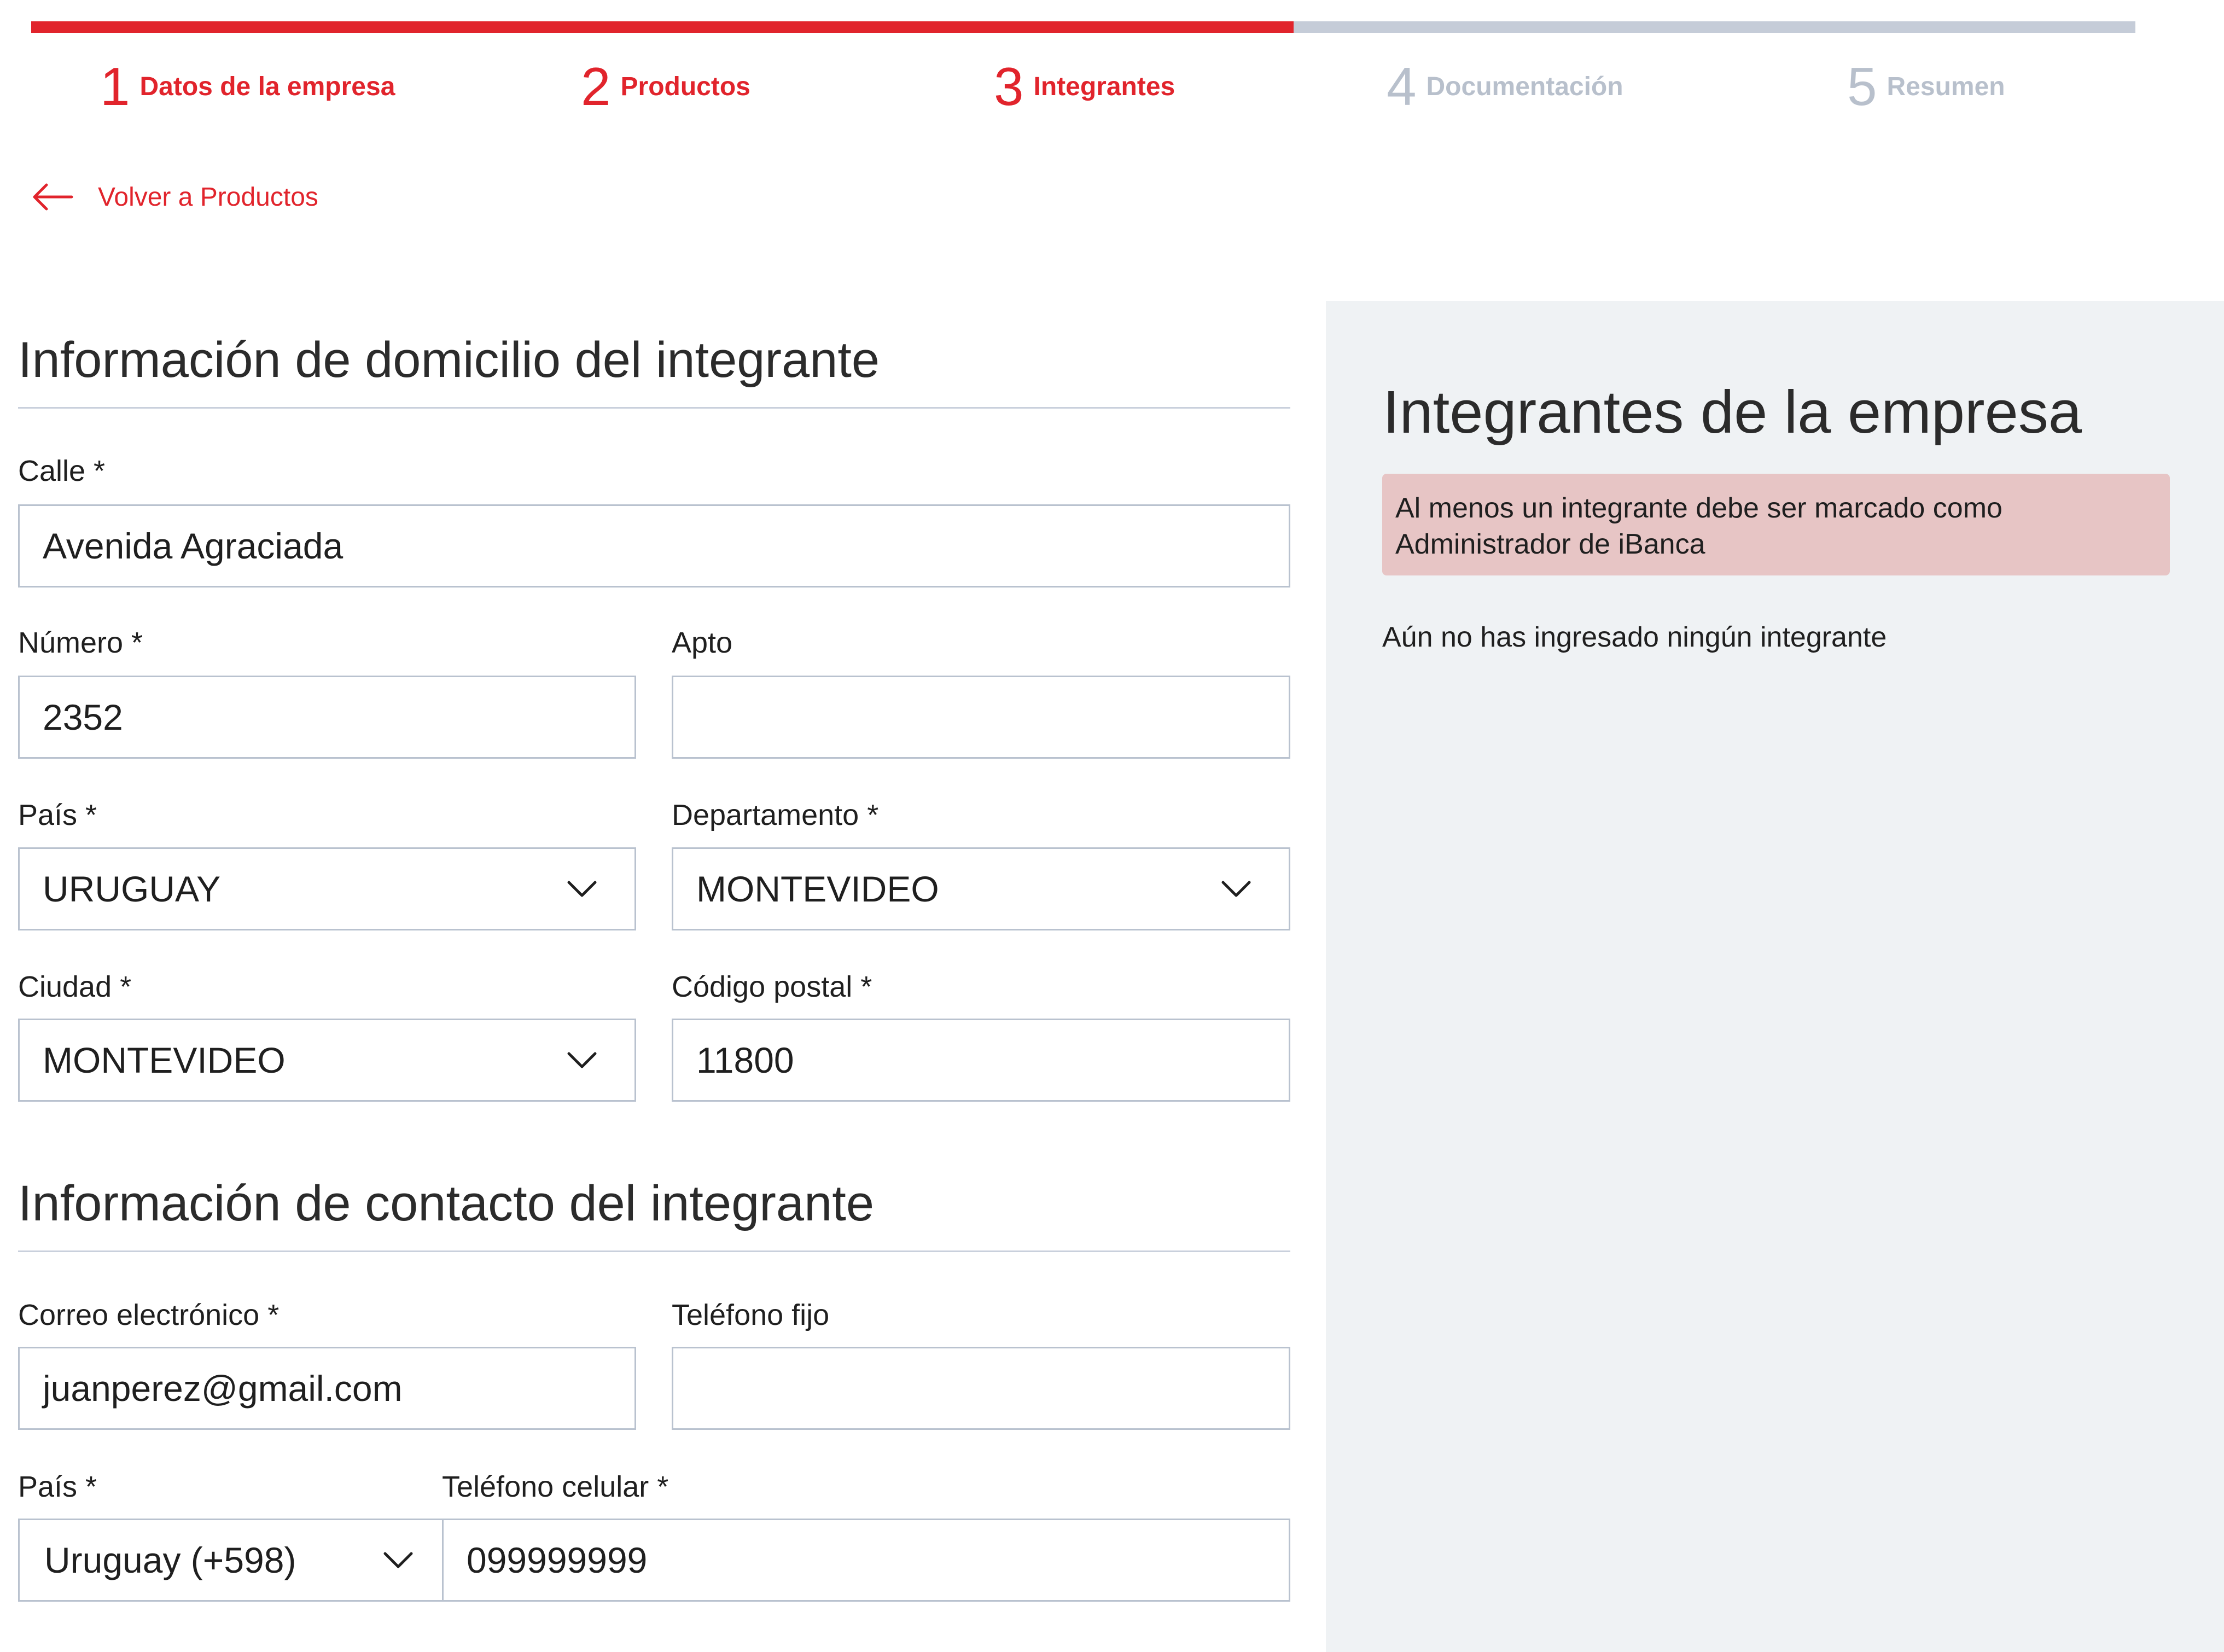 The width and height of the screenshot is (2224, 1652). Describe the element at coordinates (1104, 87) in the screenshot. I see `step-label: Integrantes` at that location.